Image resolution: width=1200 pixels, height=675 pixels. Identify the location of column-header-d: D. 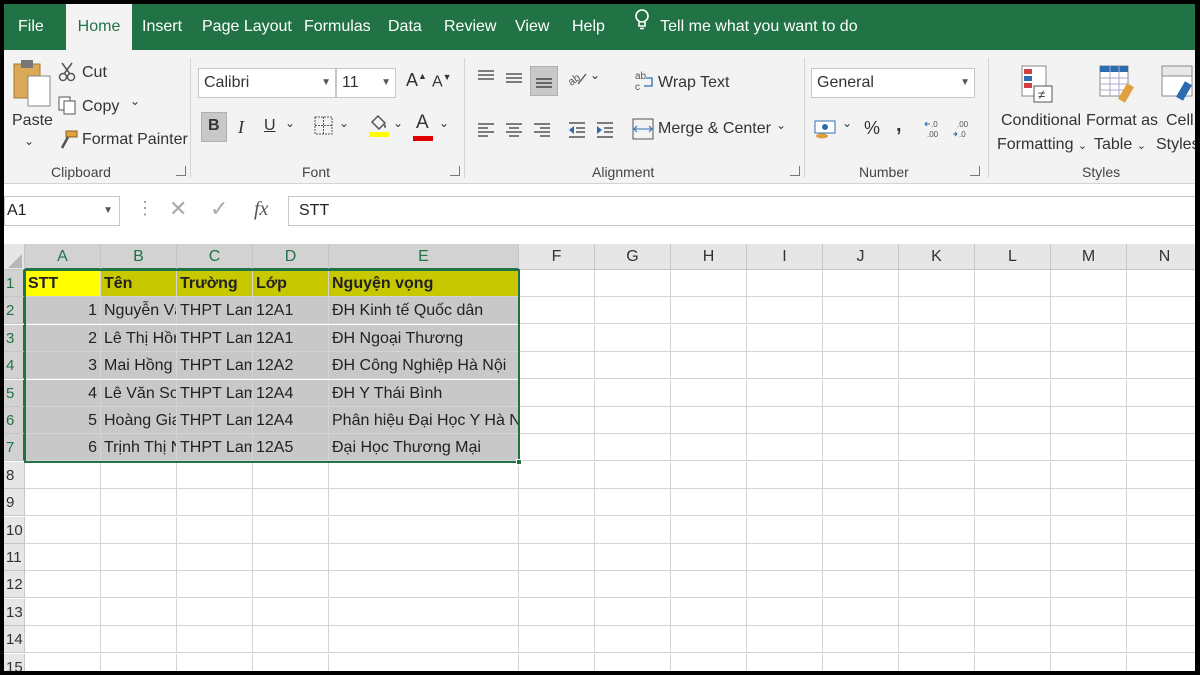
(291, 257).